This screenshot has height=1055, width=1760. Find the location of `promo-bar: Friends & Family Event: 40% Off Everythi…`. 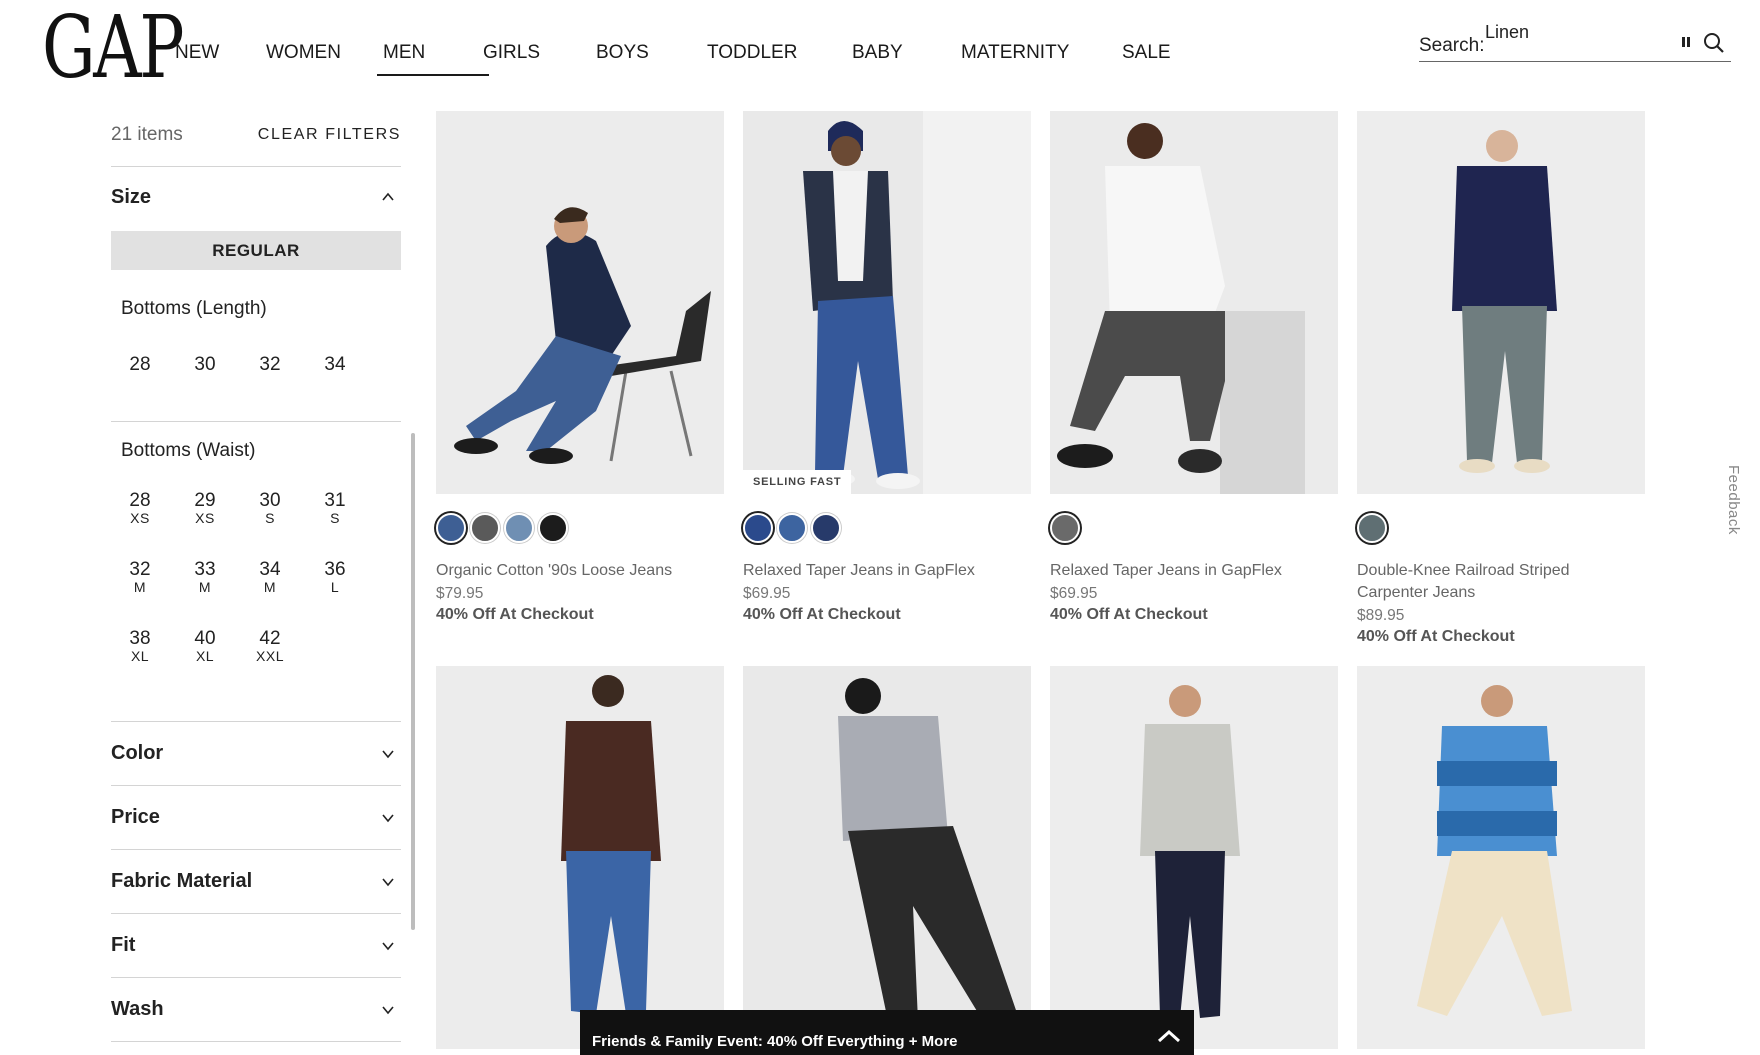

promo-bar: Friends & Family Event: 40% Off Everythi… is located at coordinates (887, 1032).